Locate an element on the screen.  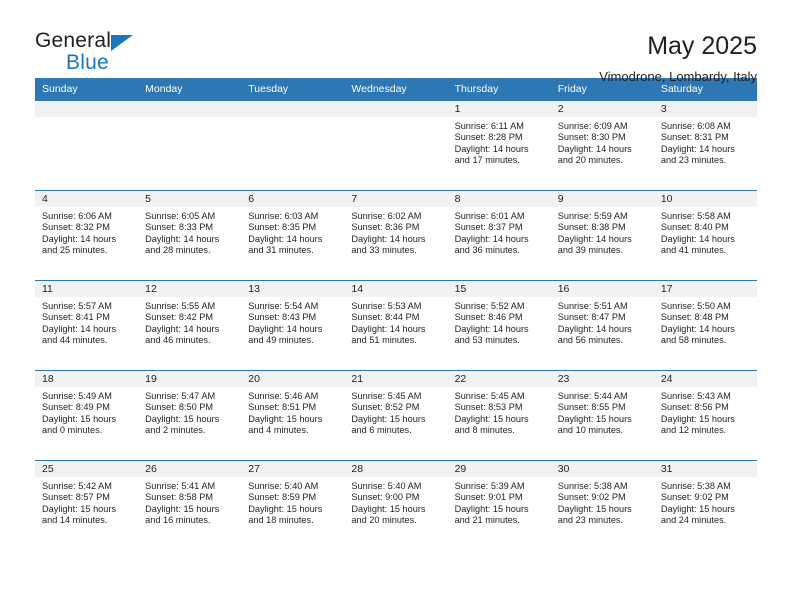
day-number: 2 is located at coordinates (602, 108).